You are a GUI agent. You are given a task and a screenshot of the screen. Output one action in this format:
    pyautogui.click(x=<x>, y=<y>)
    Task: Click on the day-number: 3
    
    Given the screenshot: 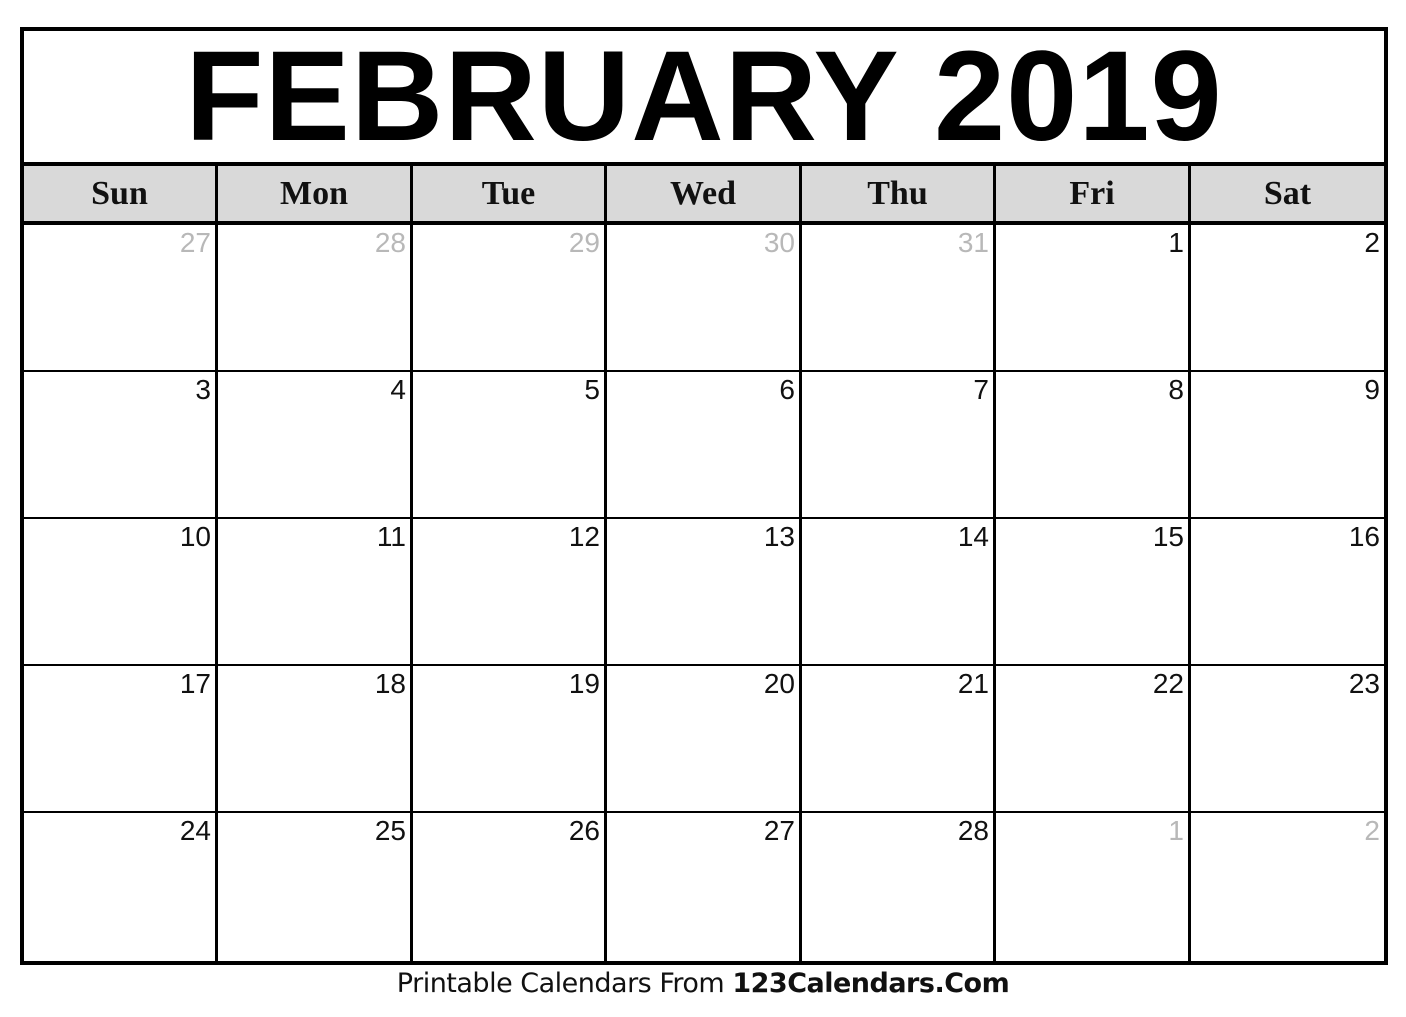 What is the action you would take?
    pyautogui.click(x=203, y=389)
    